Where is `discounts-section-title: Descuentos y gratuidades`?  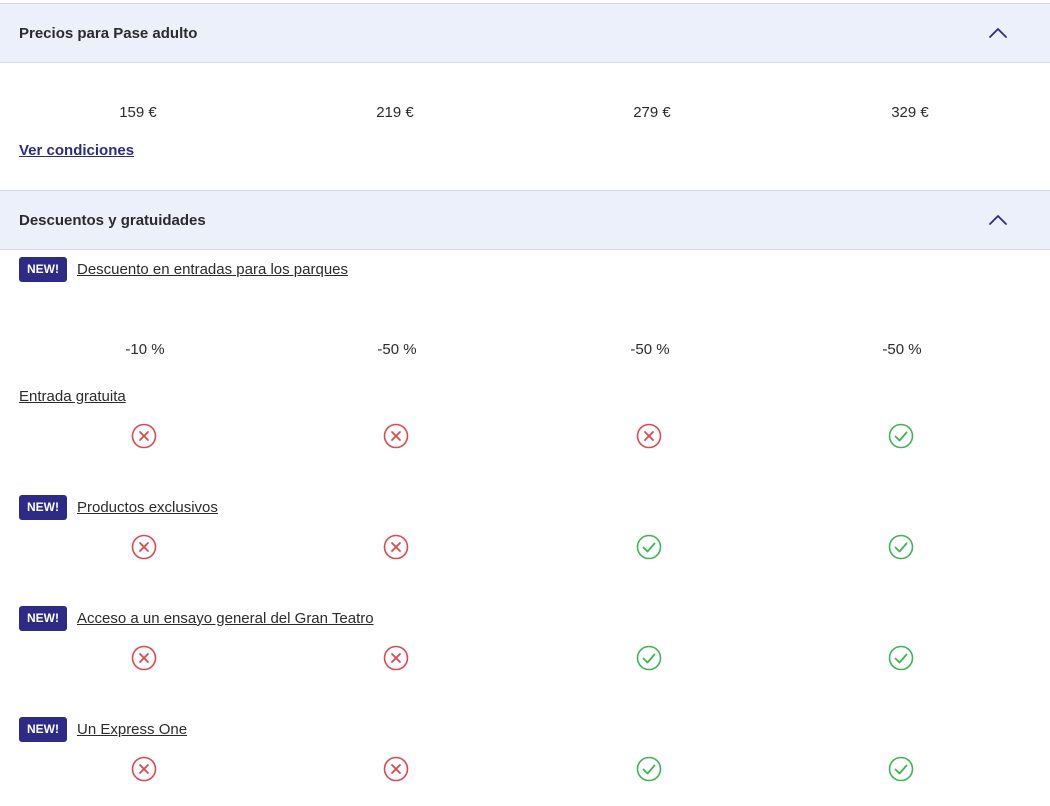 discounts-section-title: Descuentos y gratuidades is located at coordinates (112, 220).